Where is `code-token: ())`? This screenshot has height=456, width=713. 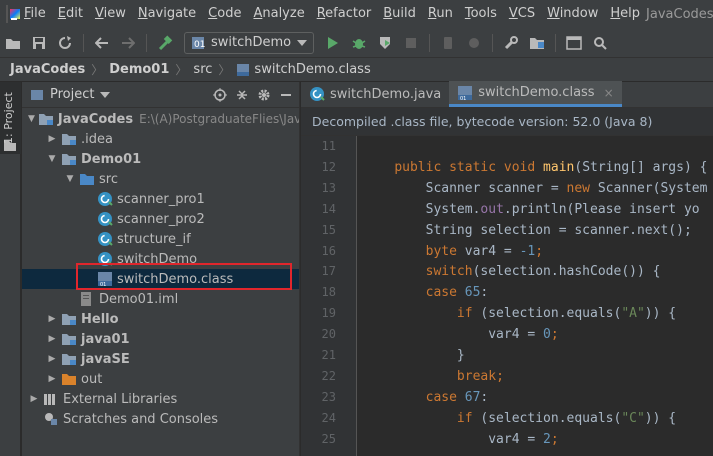
code-token: ()) is located at coordinates (633, 272).